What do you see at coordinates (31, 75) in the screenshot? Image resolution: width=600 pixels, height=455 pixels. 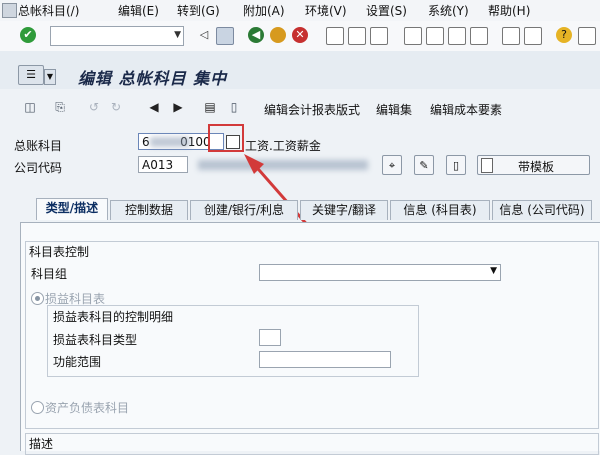 I see `menu-icon: ☰` at bounding box center [31, 75].